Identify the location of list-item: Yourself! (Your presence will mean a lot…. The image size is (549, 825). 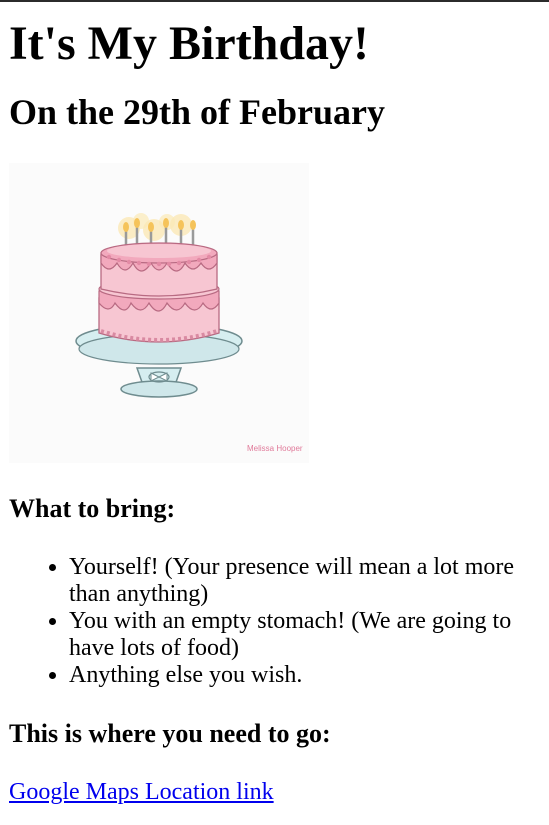
(304, 581).